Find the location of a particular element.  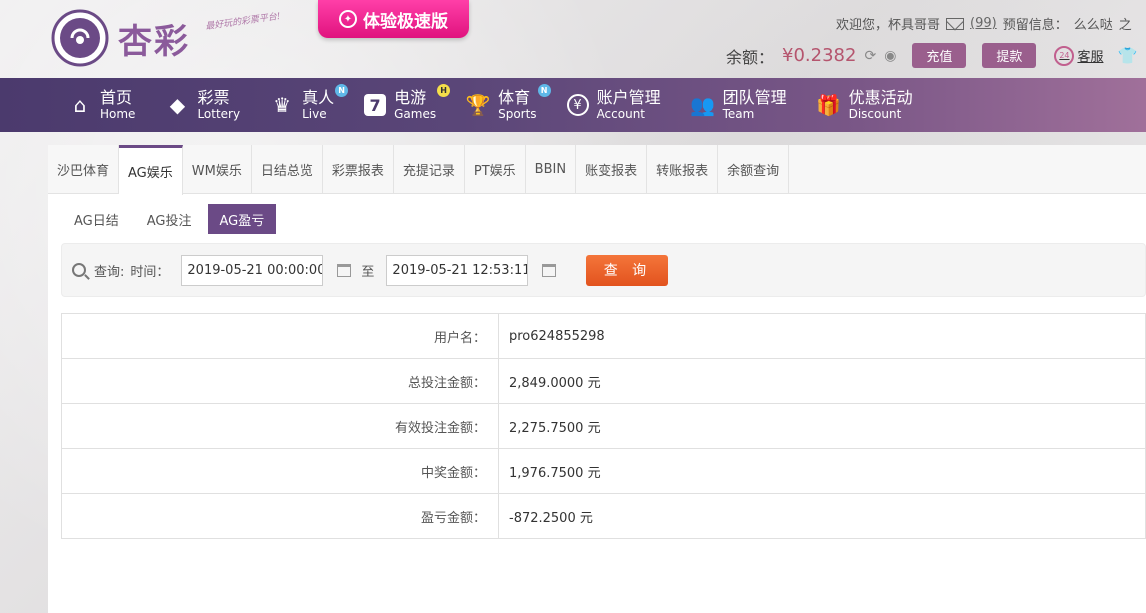

nav-team: 👥 团队管理 Team is located at coordinates (738, 104).